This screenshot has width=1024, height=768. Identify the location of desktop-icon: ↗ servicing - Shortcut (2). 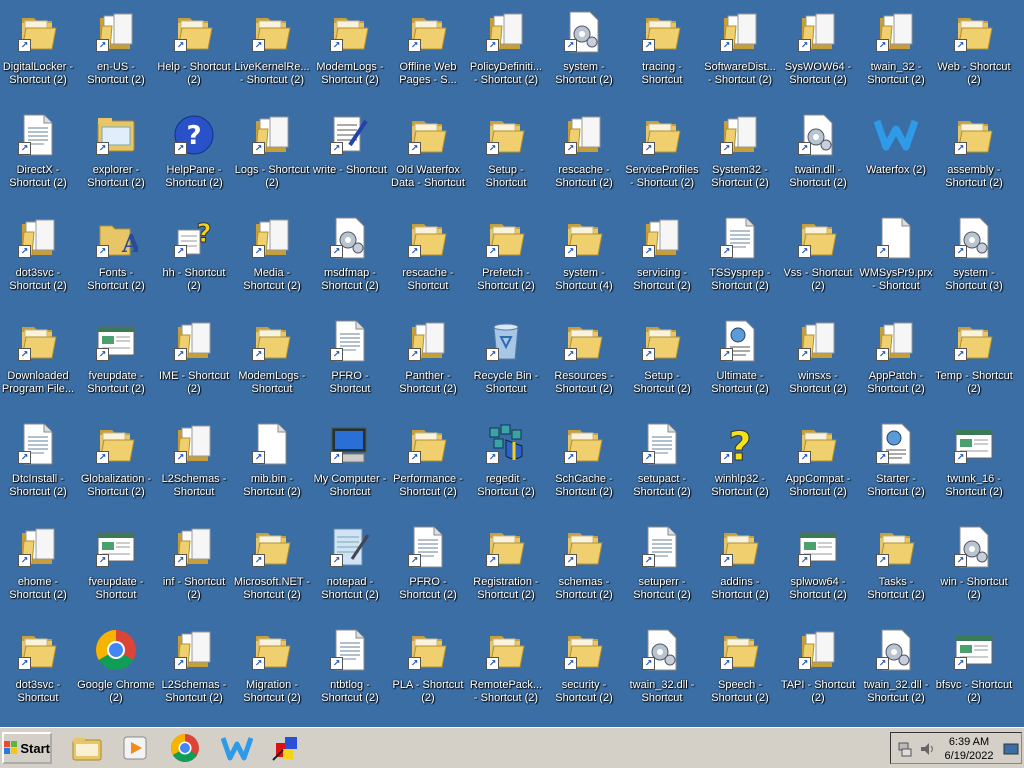
(662, 256).